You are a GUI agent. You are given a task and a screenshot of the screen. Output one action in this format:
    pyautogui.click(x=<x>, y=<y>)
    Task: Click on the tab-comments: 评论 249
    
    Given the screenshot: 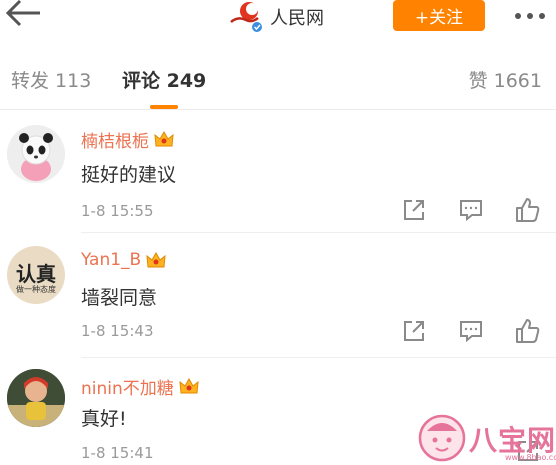 What is the action you would take?
    pyautogui.click(x=164, y=79)
    